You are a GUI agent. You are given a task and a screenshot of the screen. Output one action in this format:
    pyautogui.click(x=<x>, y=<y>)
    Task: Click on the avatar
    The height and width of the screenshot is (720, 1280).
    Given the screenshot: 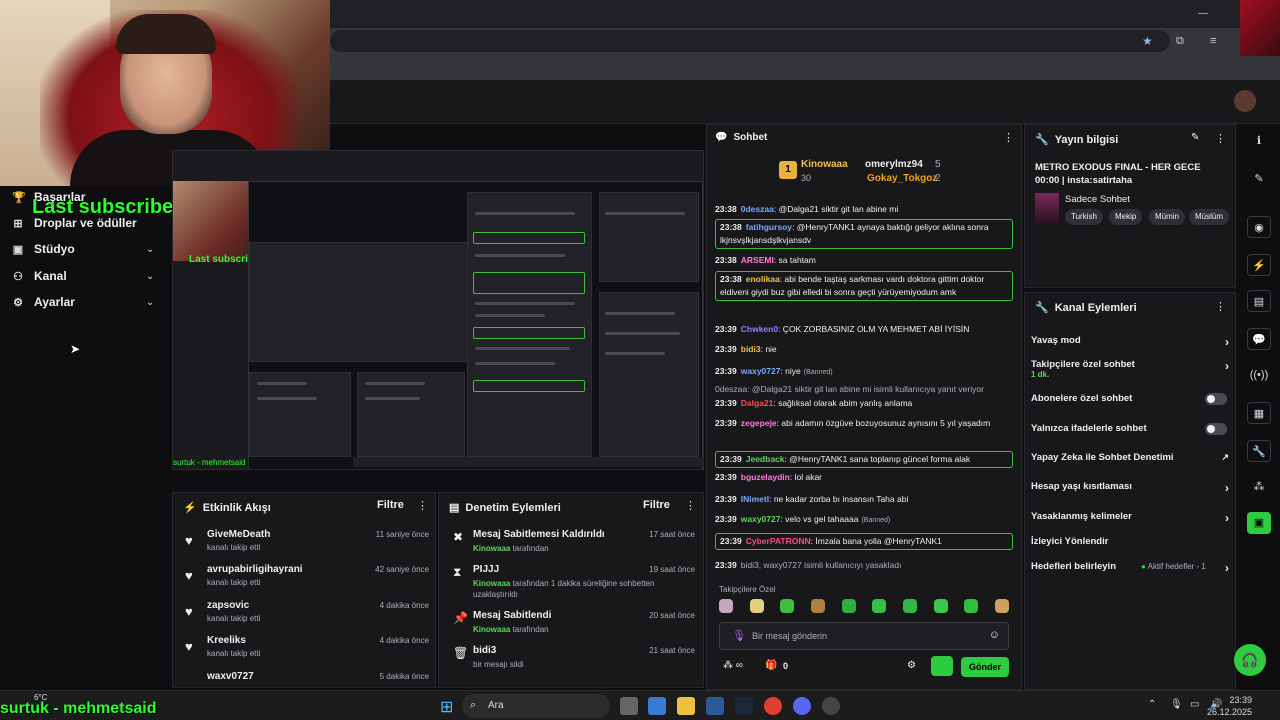 What is the action you would take?
    pyautogui.click(x=1245, y=101)
    